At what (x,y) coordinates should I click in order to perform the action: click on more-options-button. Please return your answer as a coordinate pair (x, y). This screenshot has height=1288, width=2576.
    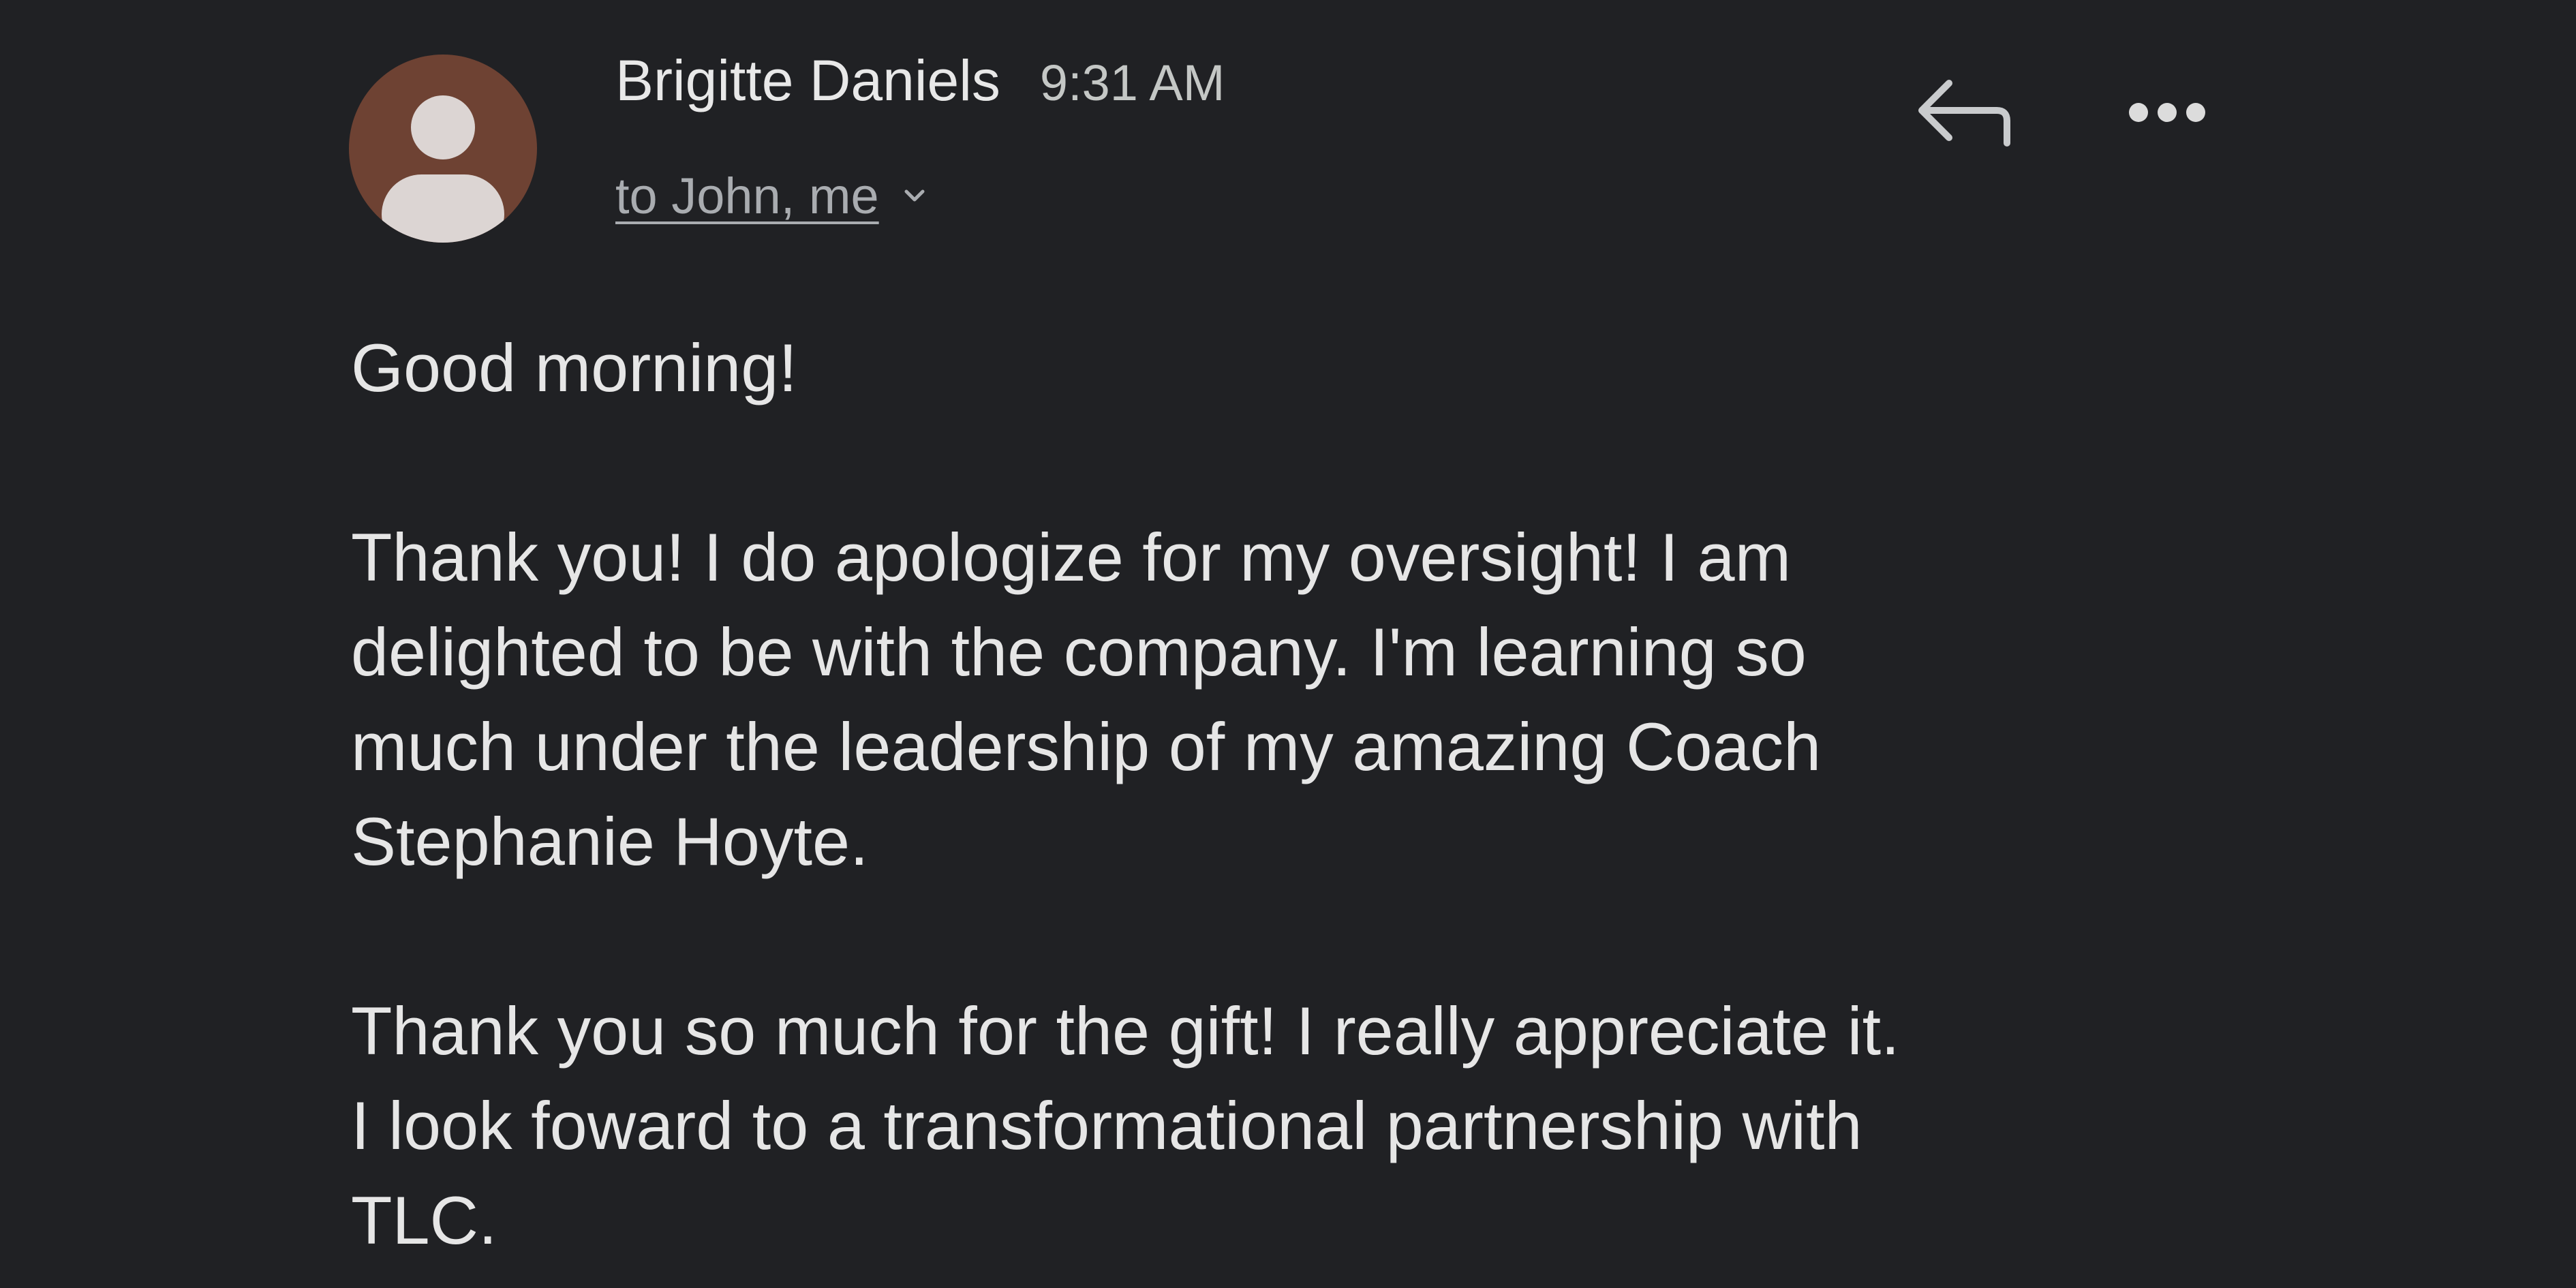
    Looking at the image, I should click on (2167, 112).